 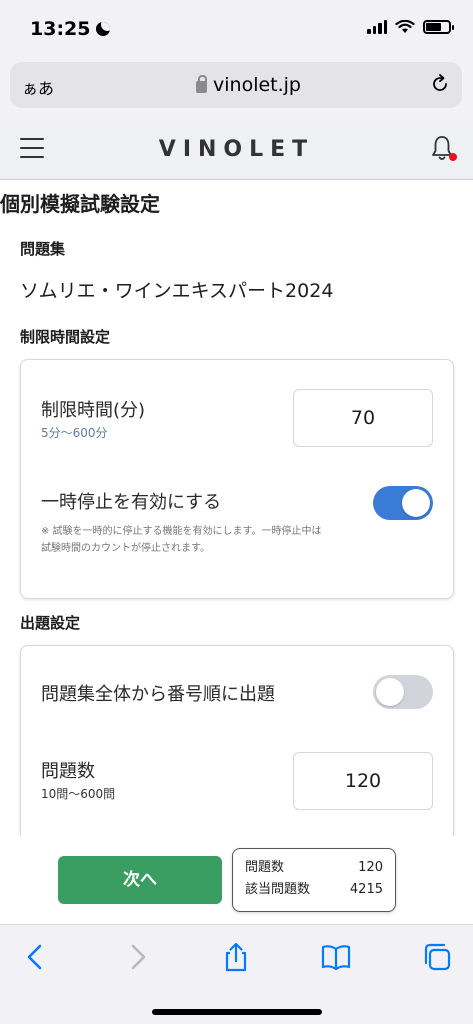 I want to click on time-limit-hint: 5分〜600分, so click(x=74, y=433).